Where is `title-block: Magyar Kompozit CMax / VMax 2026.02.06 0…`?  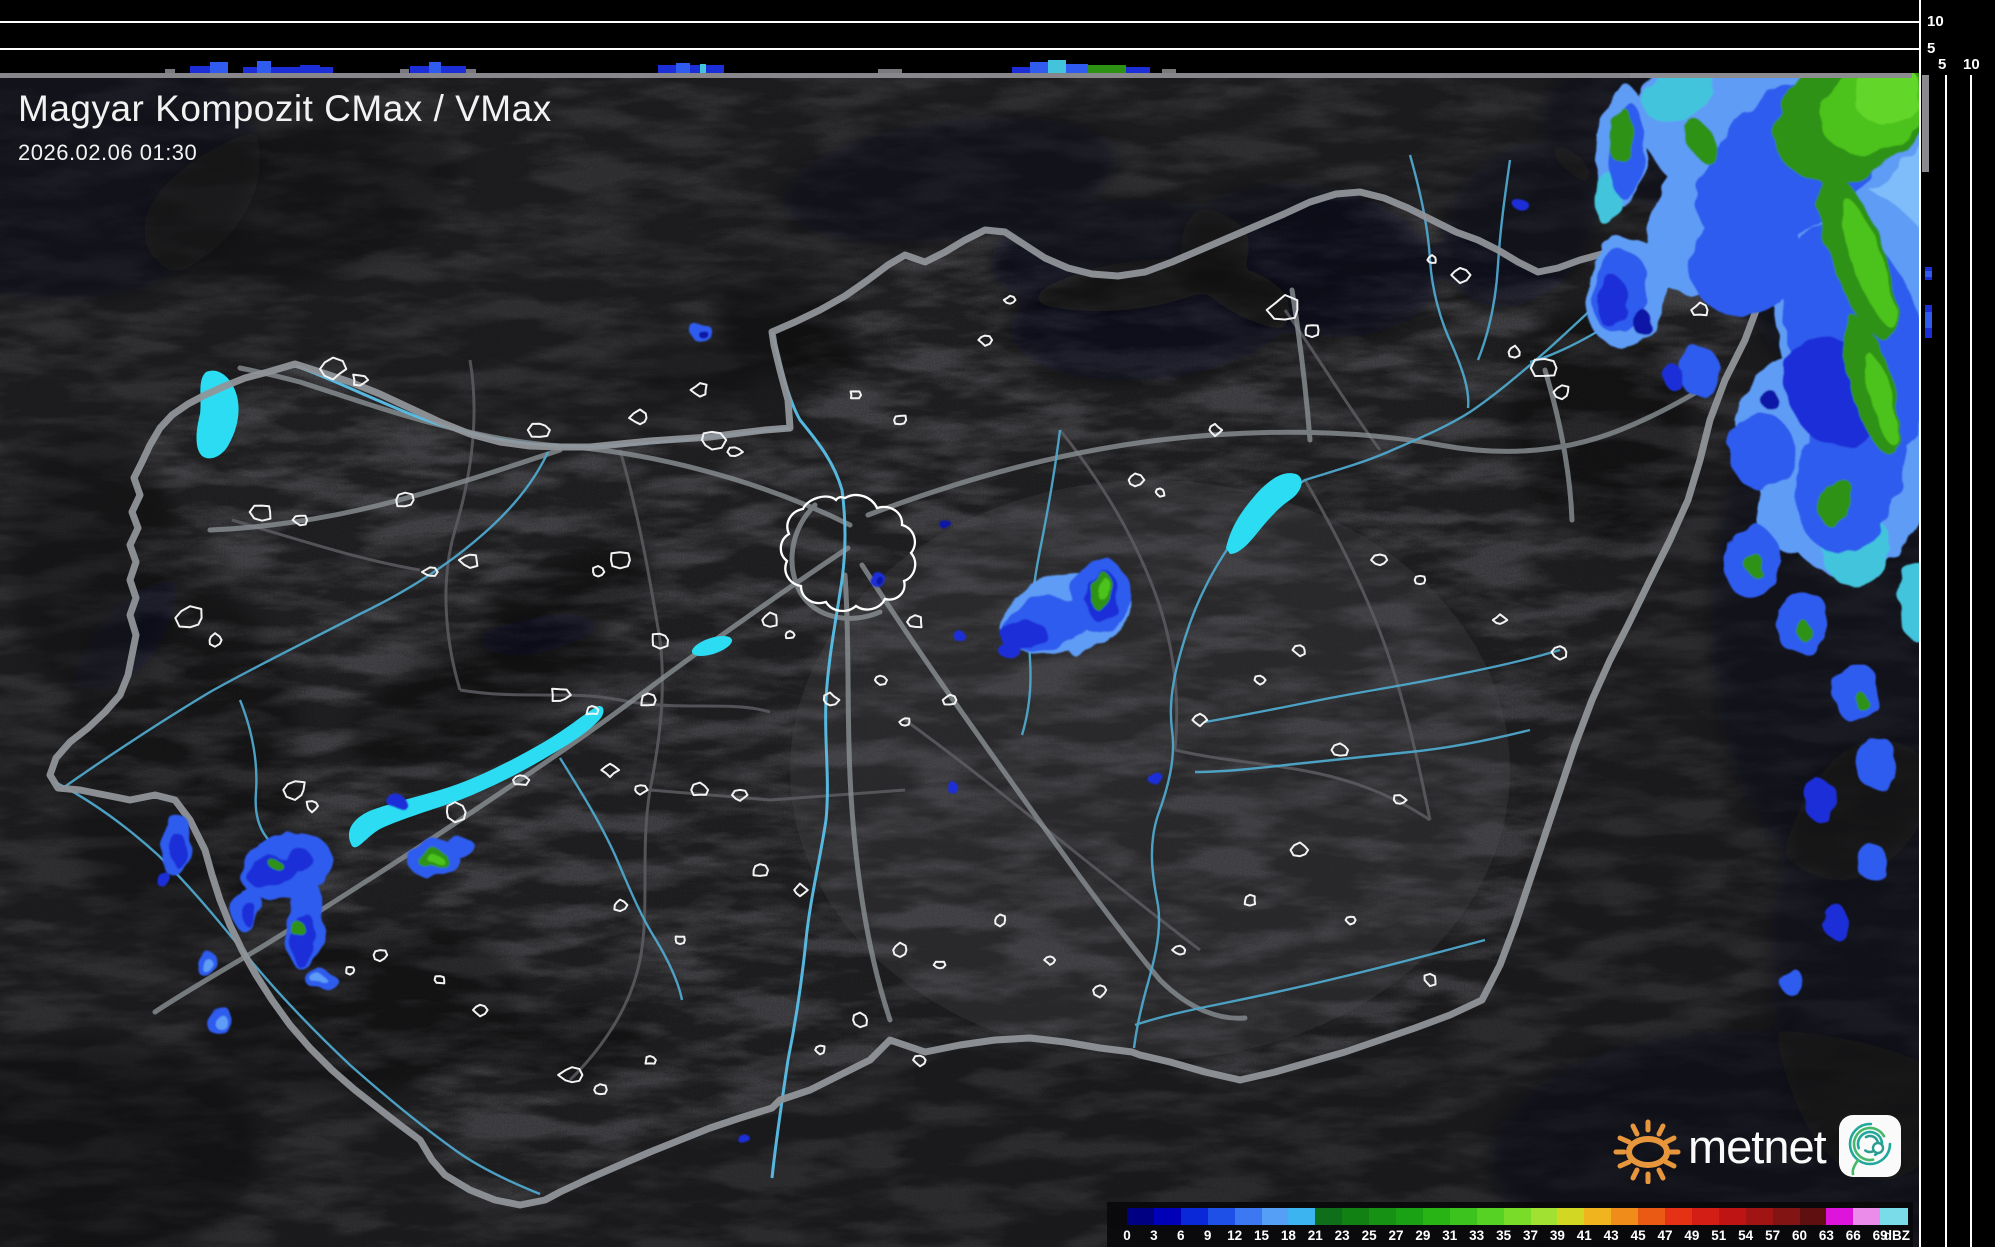 title-block: Magyar Kompozit CMax / VMax 2026.02.06 0… is located at coordinates (285, 127).